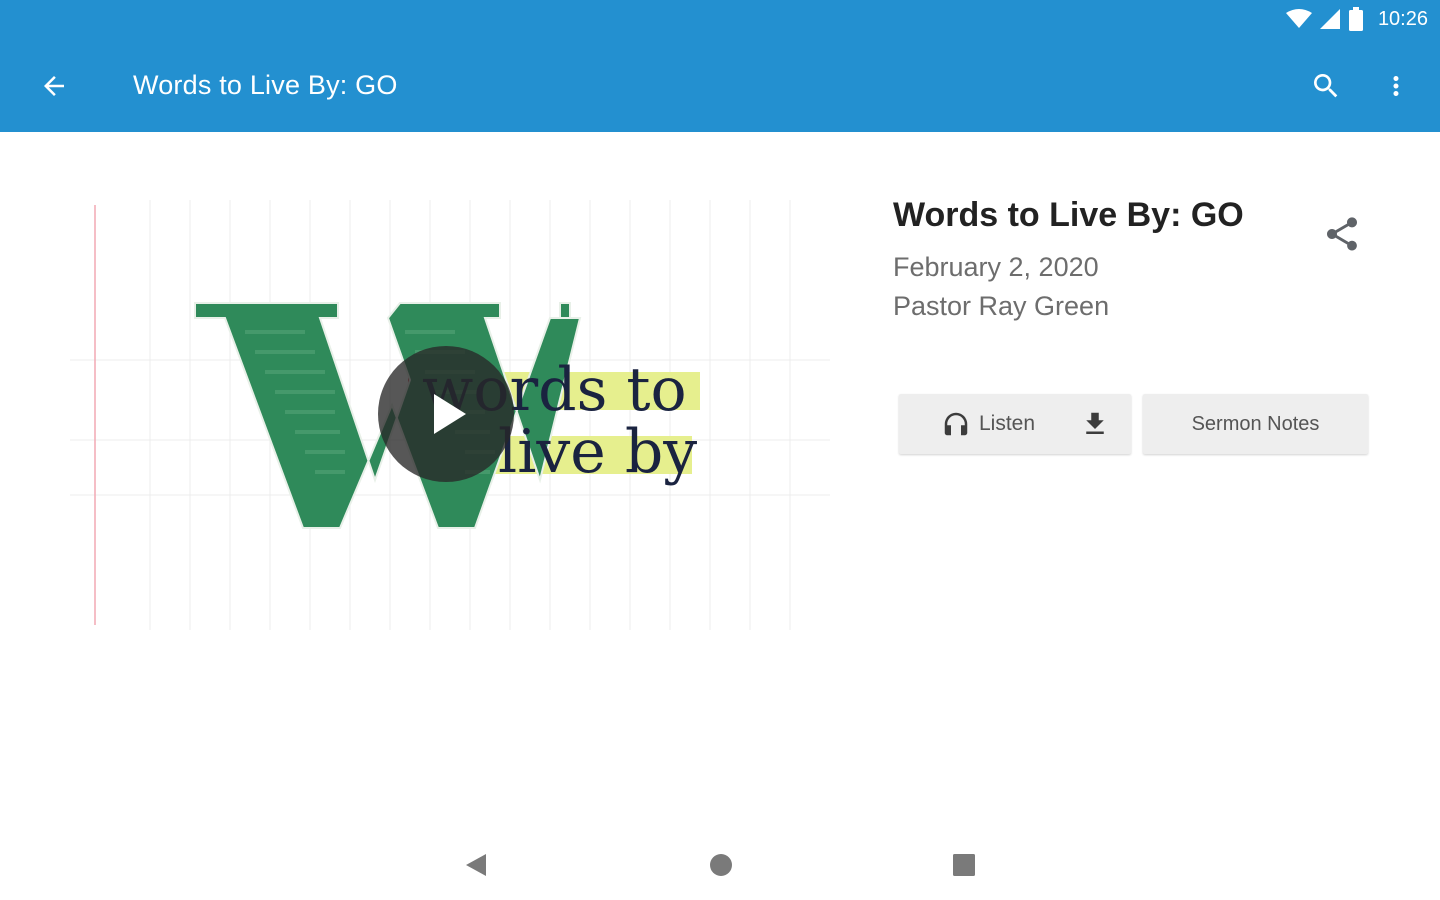  Describe the element at coordinates (477, 865) in the screenshot. I see `nav-back-icon` at that location.